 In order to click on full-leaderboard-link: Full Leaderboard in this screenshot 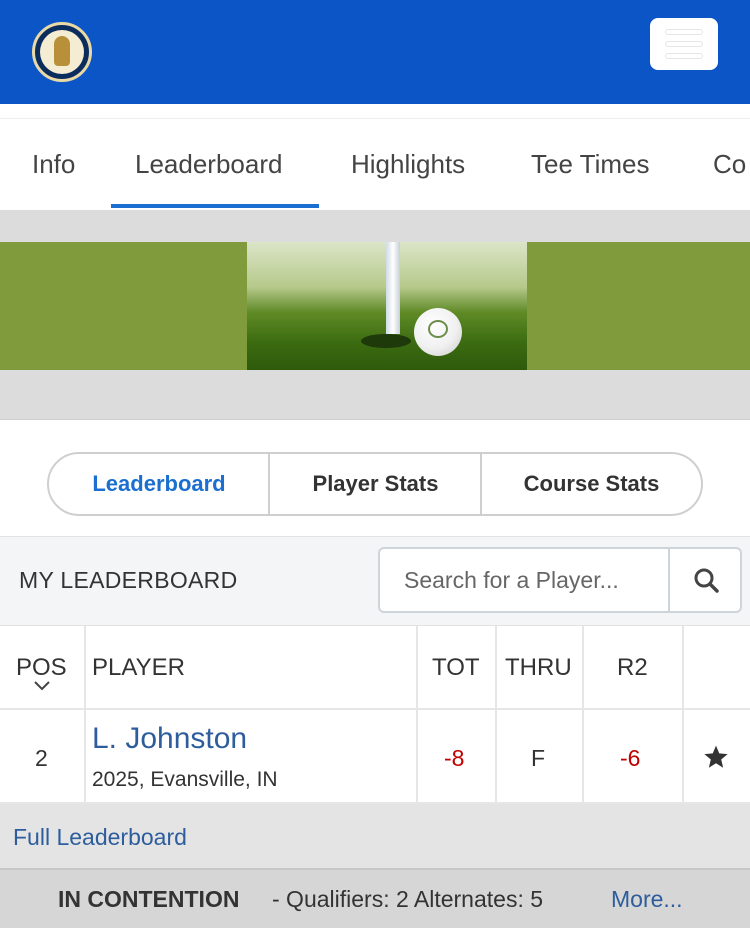, I will do `click(100, 837)`.